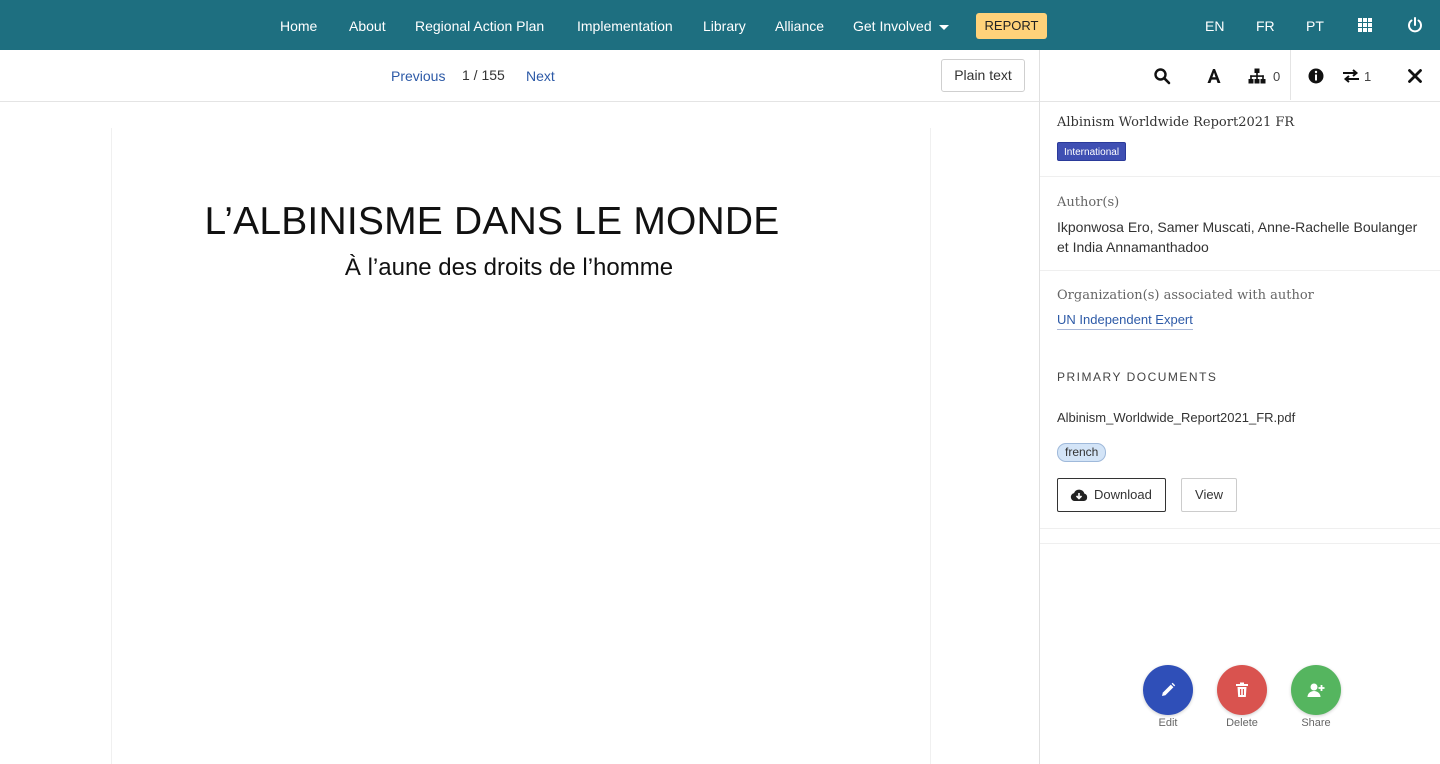  What do you see at coordinates (1209, 495) in the screenshot?
I see `view-button: View` at bounding box center [1209, 495].